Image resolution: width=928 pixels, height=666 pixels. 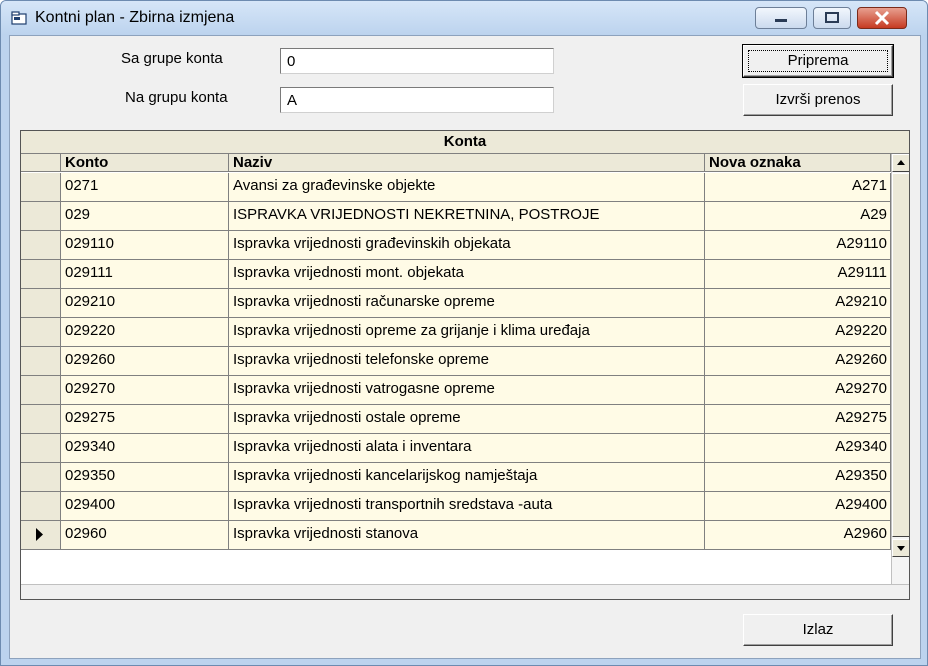 I want to click on from-group-label: Sa grupe konta, so click(x=172, y=58).